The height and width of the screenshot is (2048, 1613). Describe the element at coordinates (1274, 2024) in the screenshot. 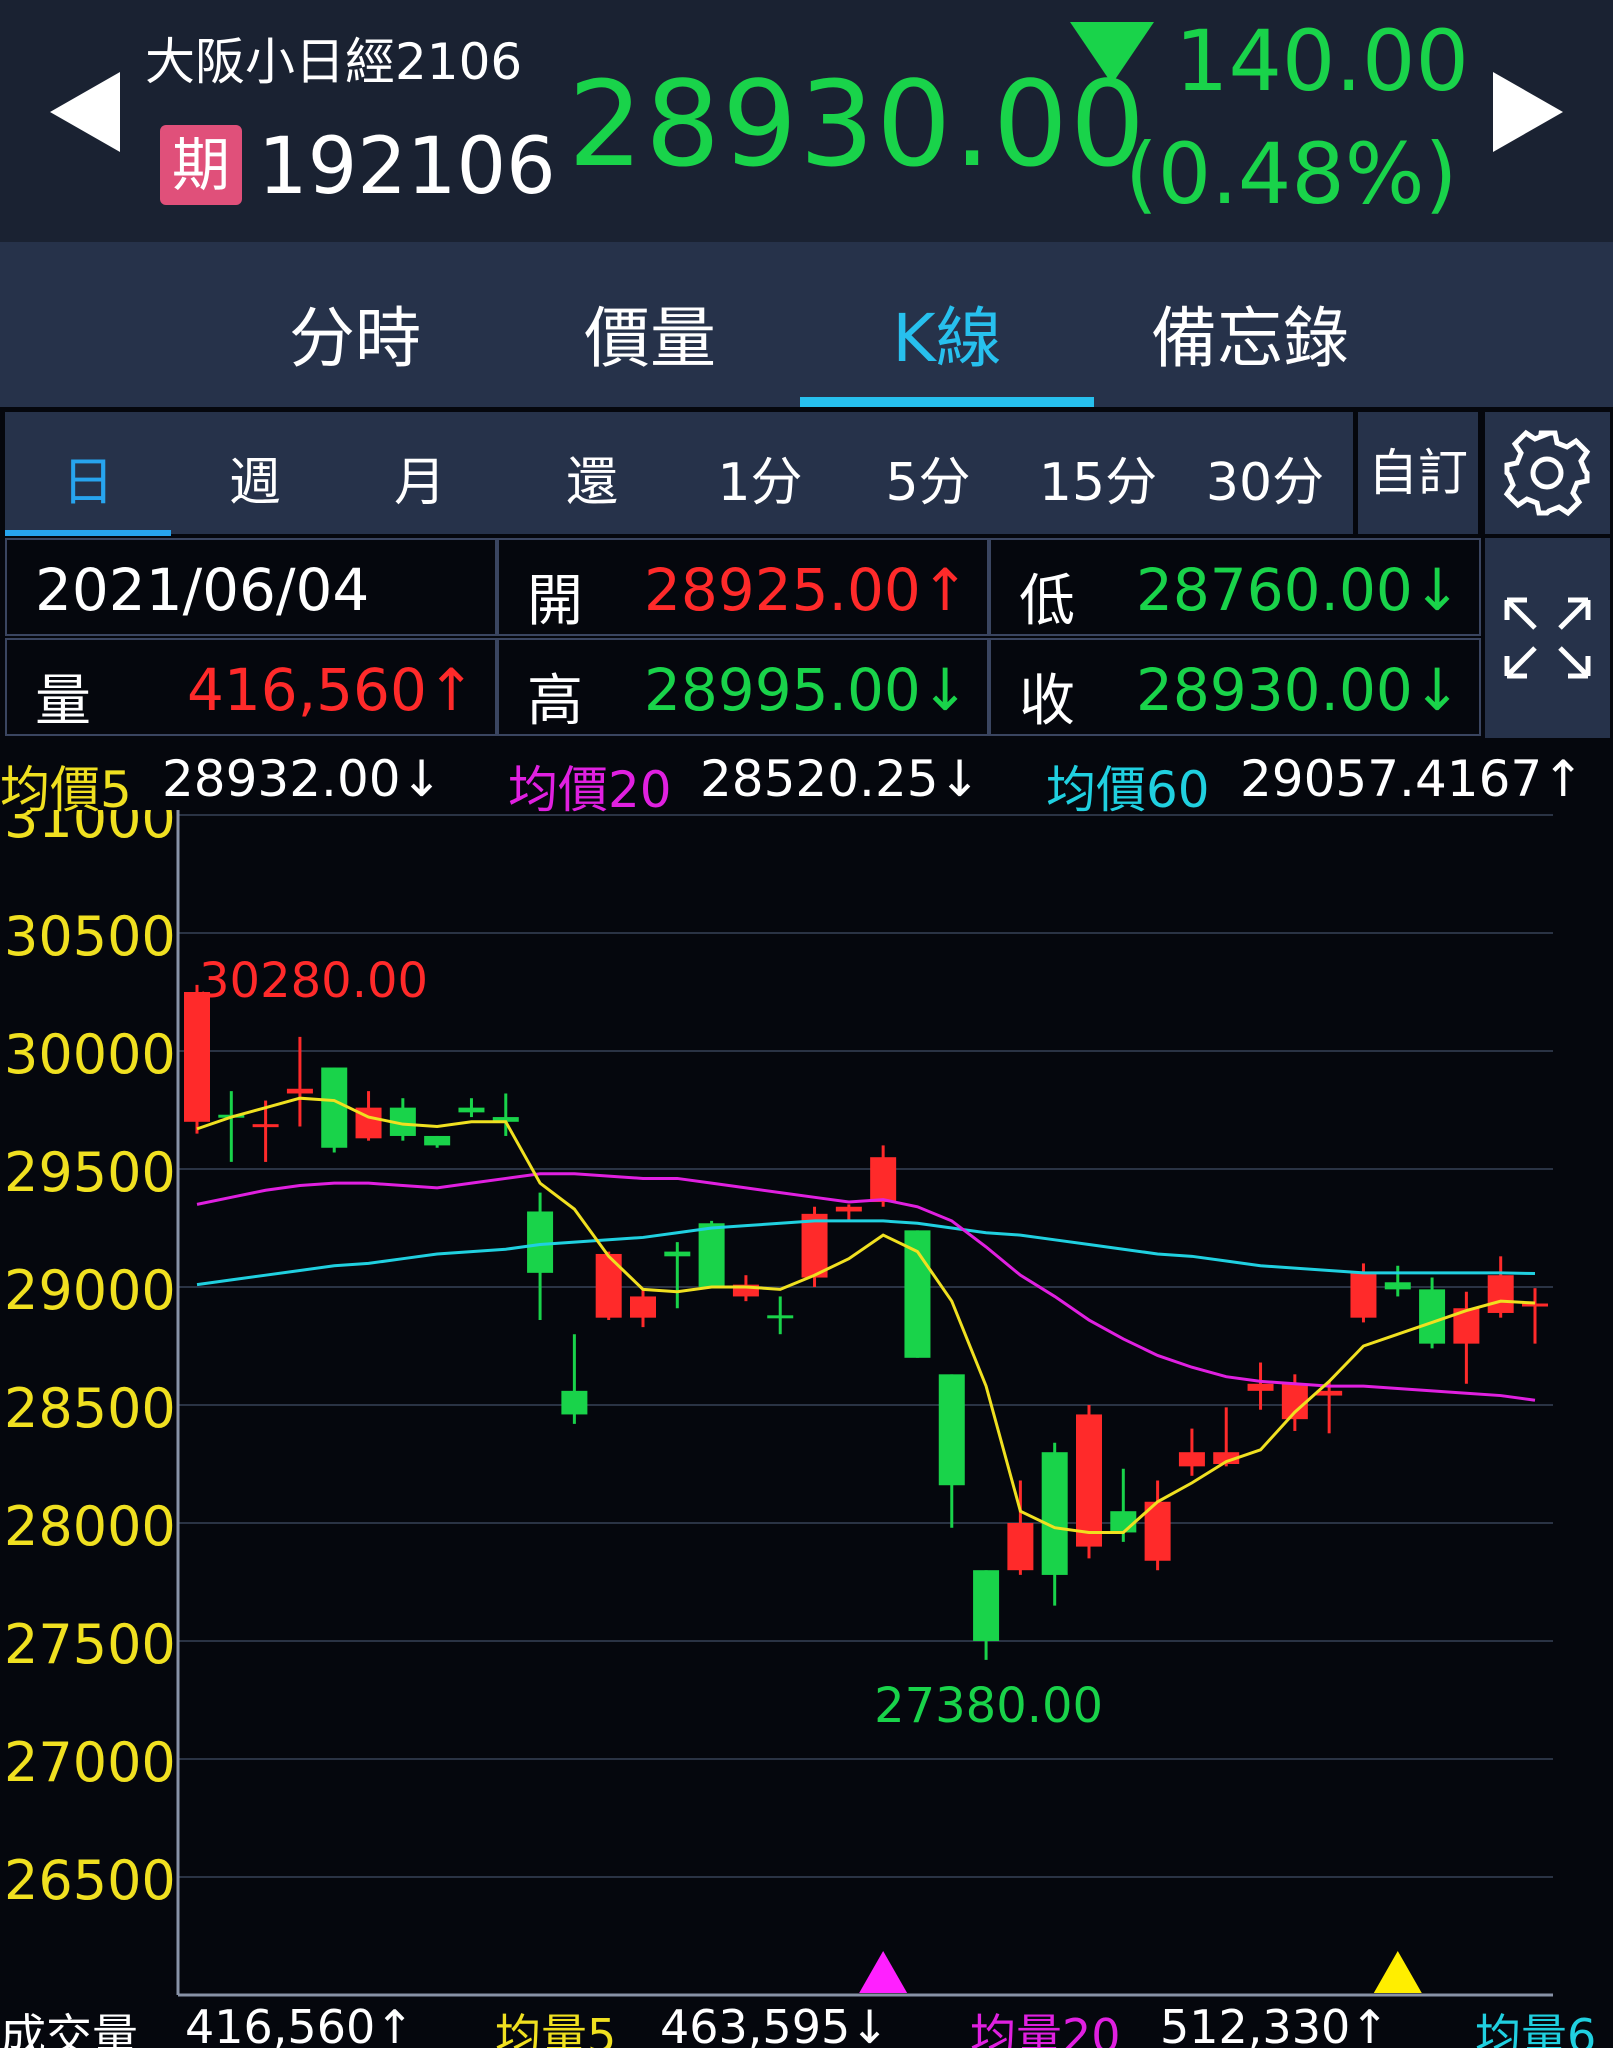

I see `vol-ma20-value: 512,330↑` at that location.